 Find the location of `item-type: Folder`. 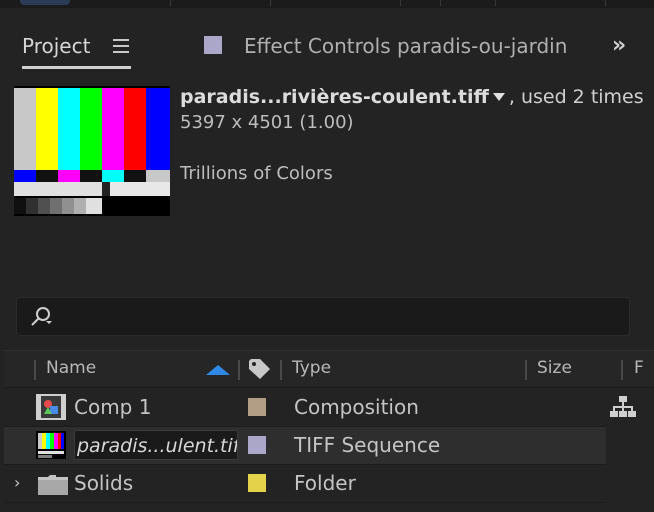

item-type: Folder is located at coordinates (325, 483).